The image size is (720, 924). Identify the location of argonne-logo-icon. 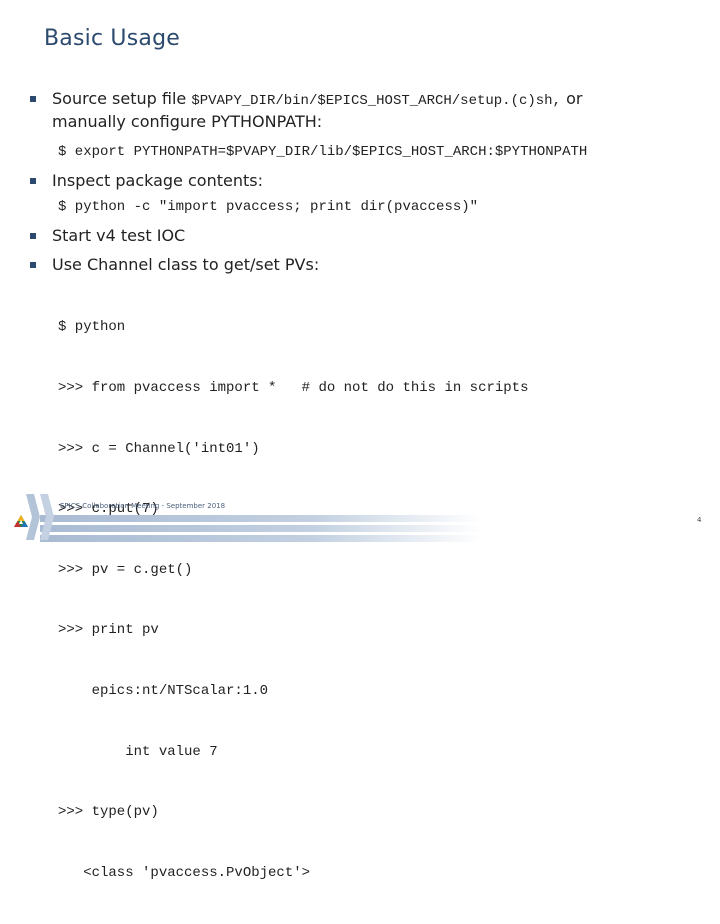
(21, 521).